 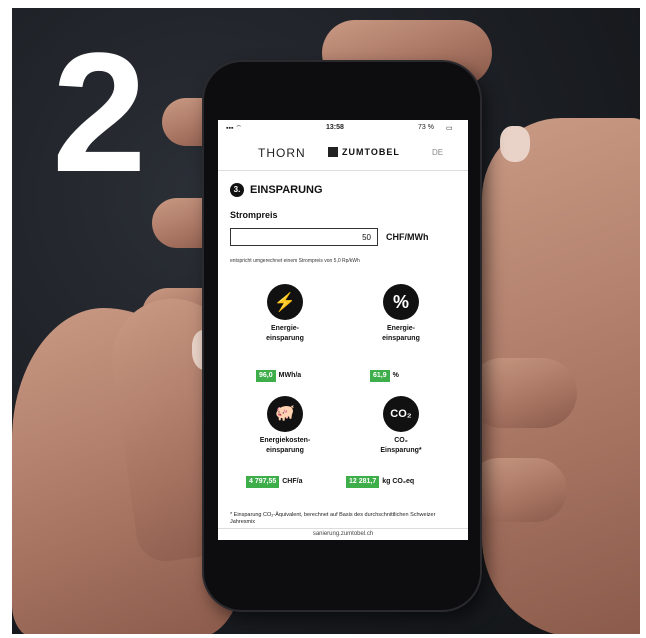 What do you see at coordinates (285, 445) in the screenshot?
I see `tile-label: Energiekosten- einsparung` at bounding box center [285, 445].